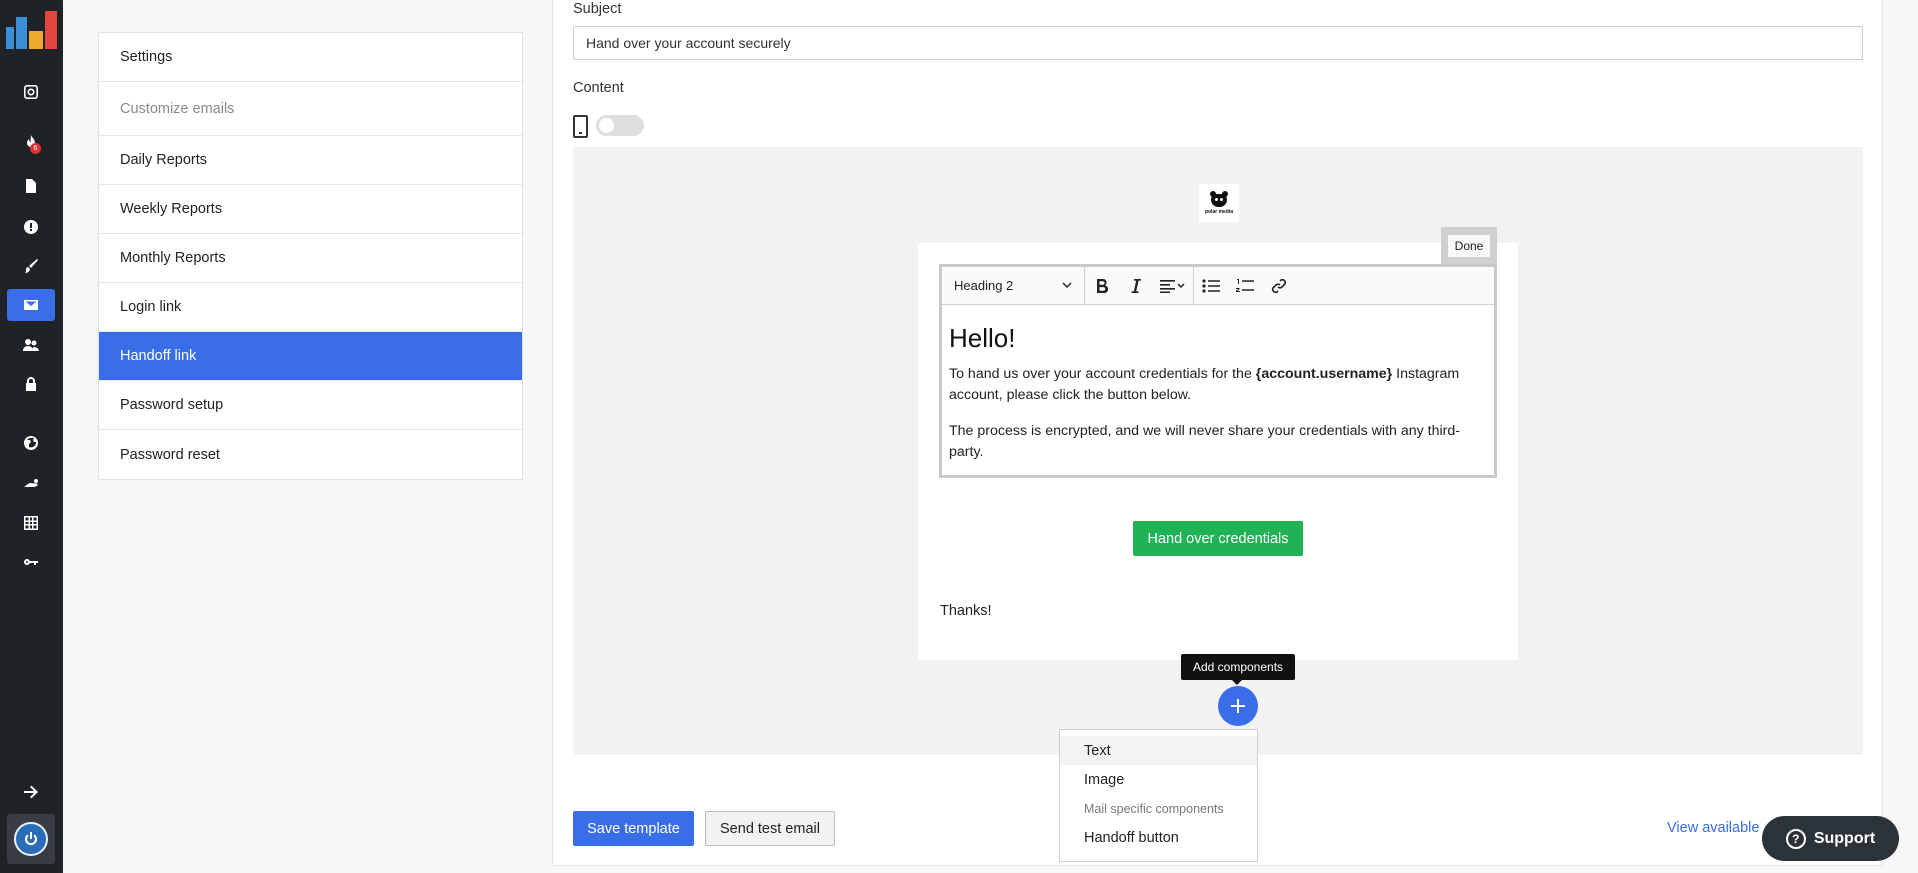  I want to click on mobile-preview-icon, so click(580, 126).